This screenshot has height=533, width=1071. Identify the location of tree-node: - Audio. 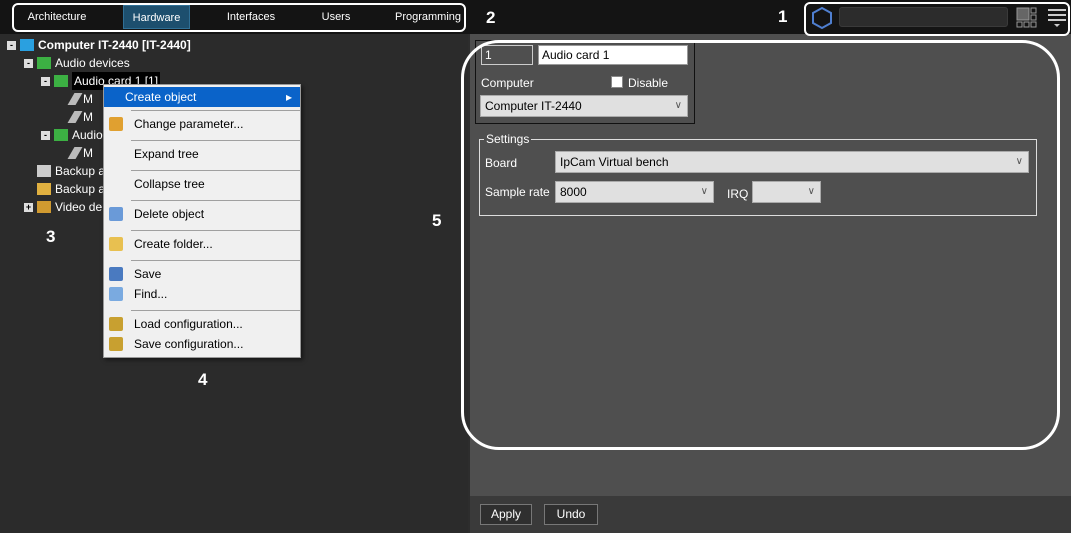
(72, 135).